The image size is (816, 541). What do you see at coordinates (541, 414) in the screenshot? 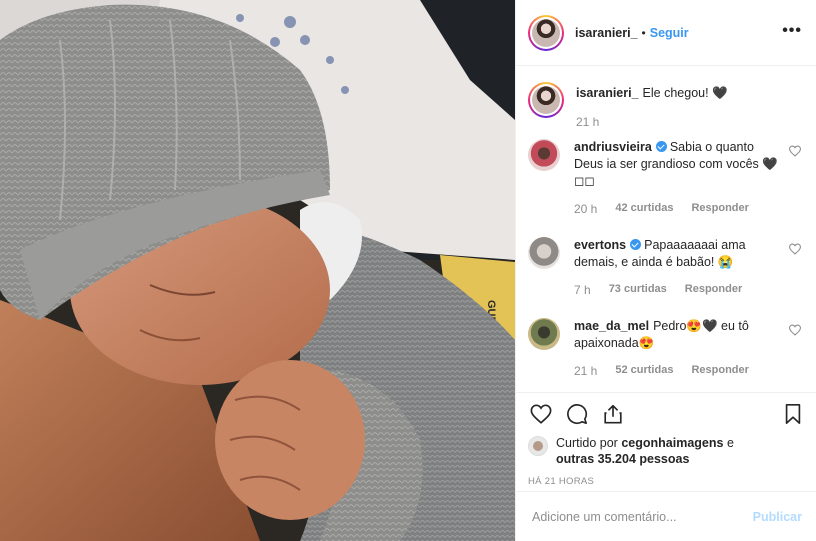
I see `like-heart-icon` at bounding box center [541, 414].